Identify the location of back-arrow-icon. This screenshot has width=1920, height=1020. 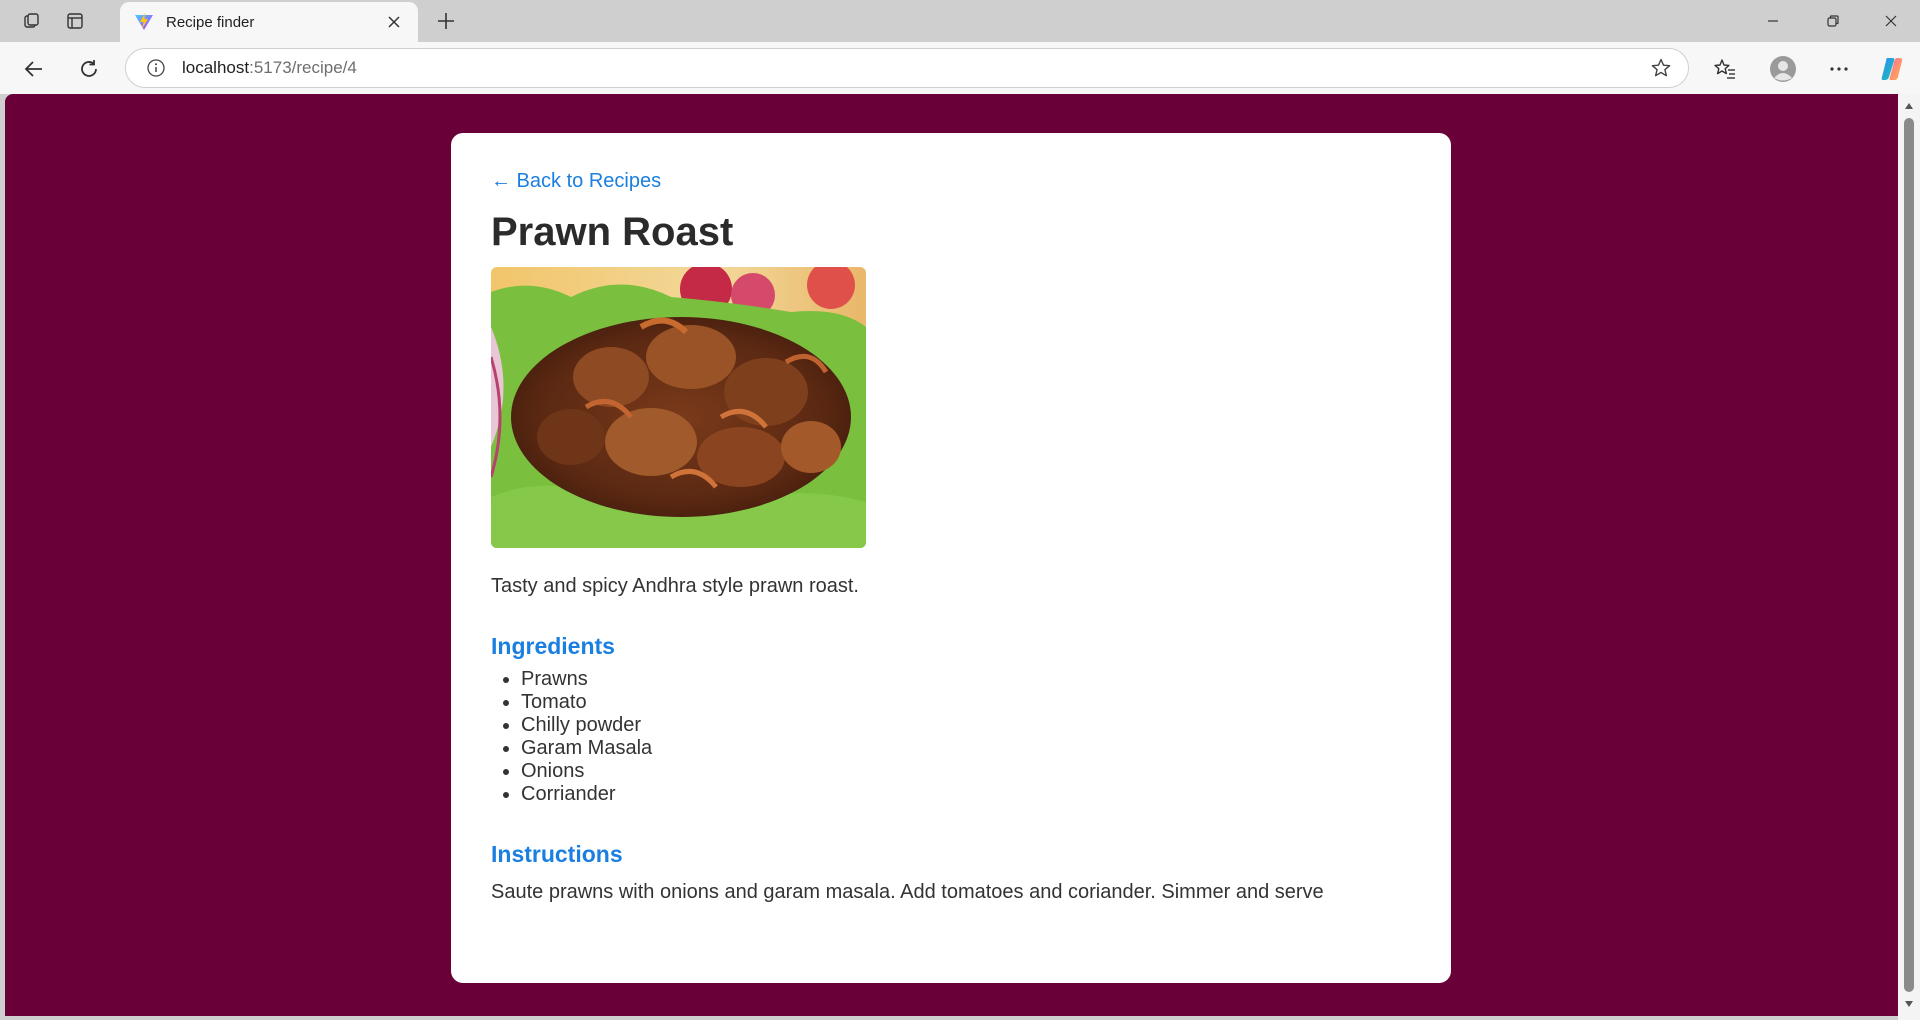
(33, 69).